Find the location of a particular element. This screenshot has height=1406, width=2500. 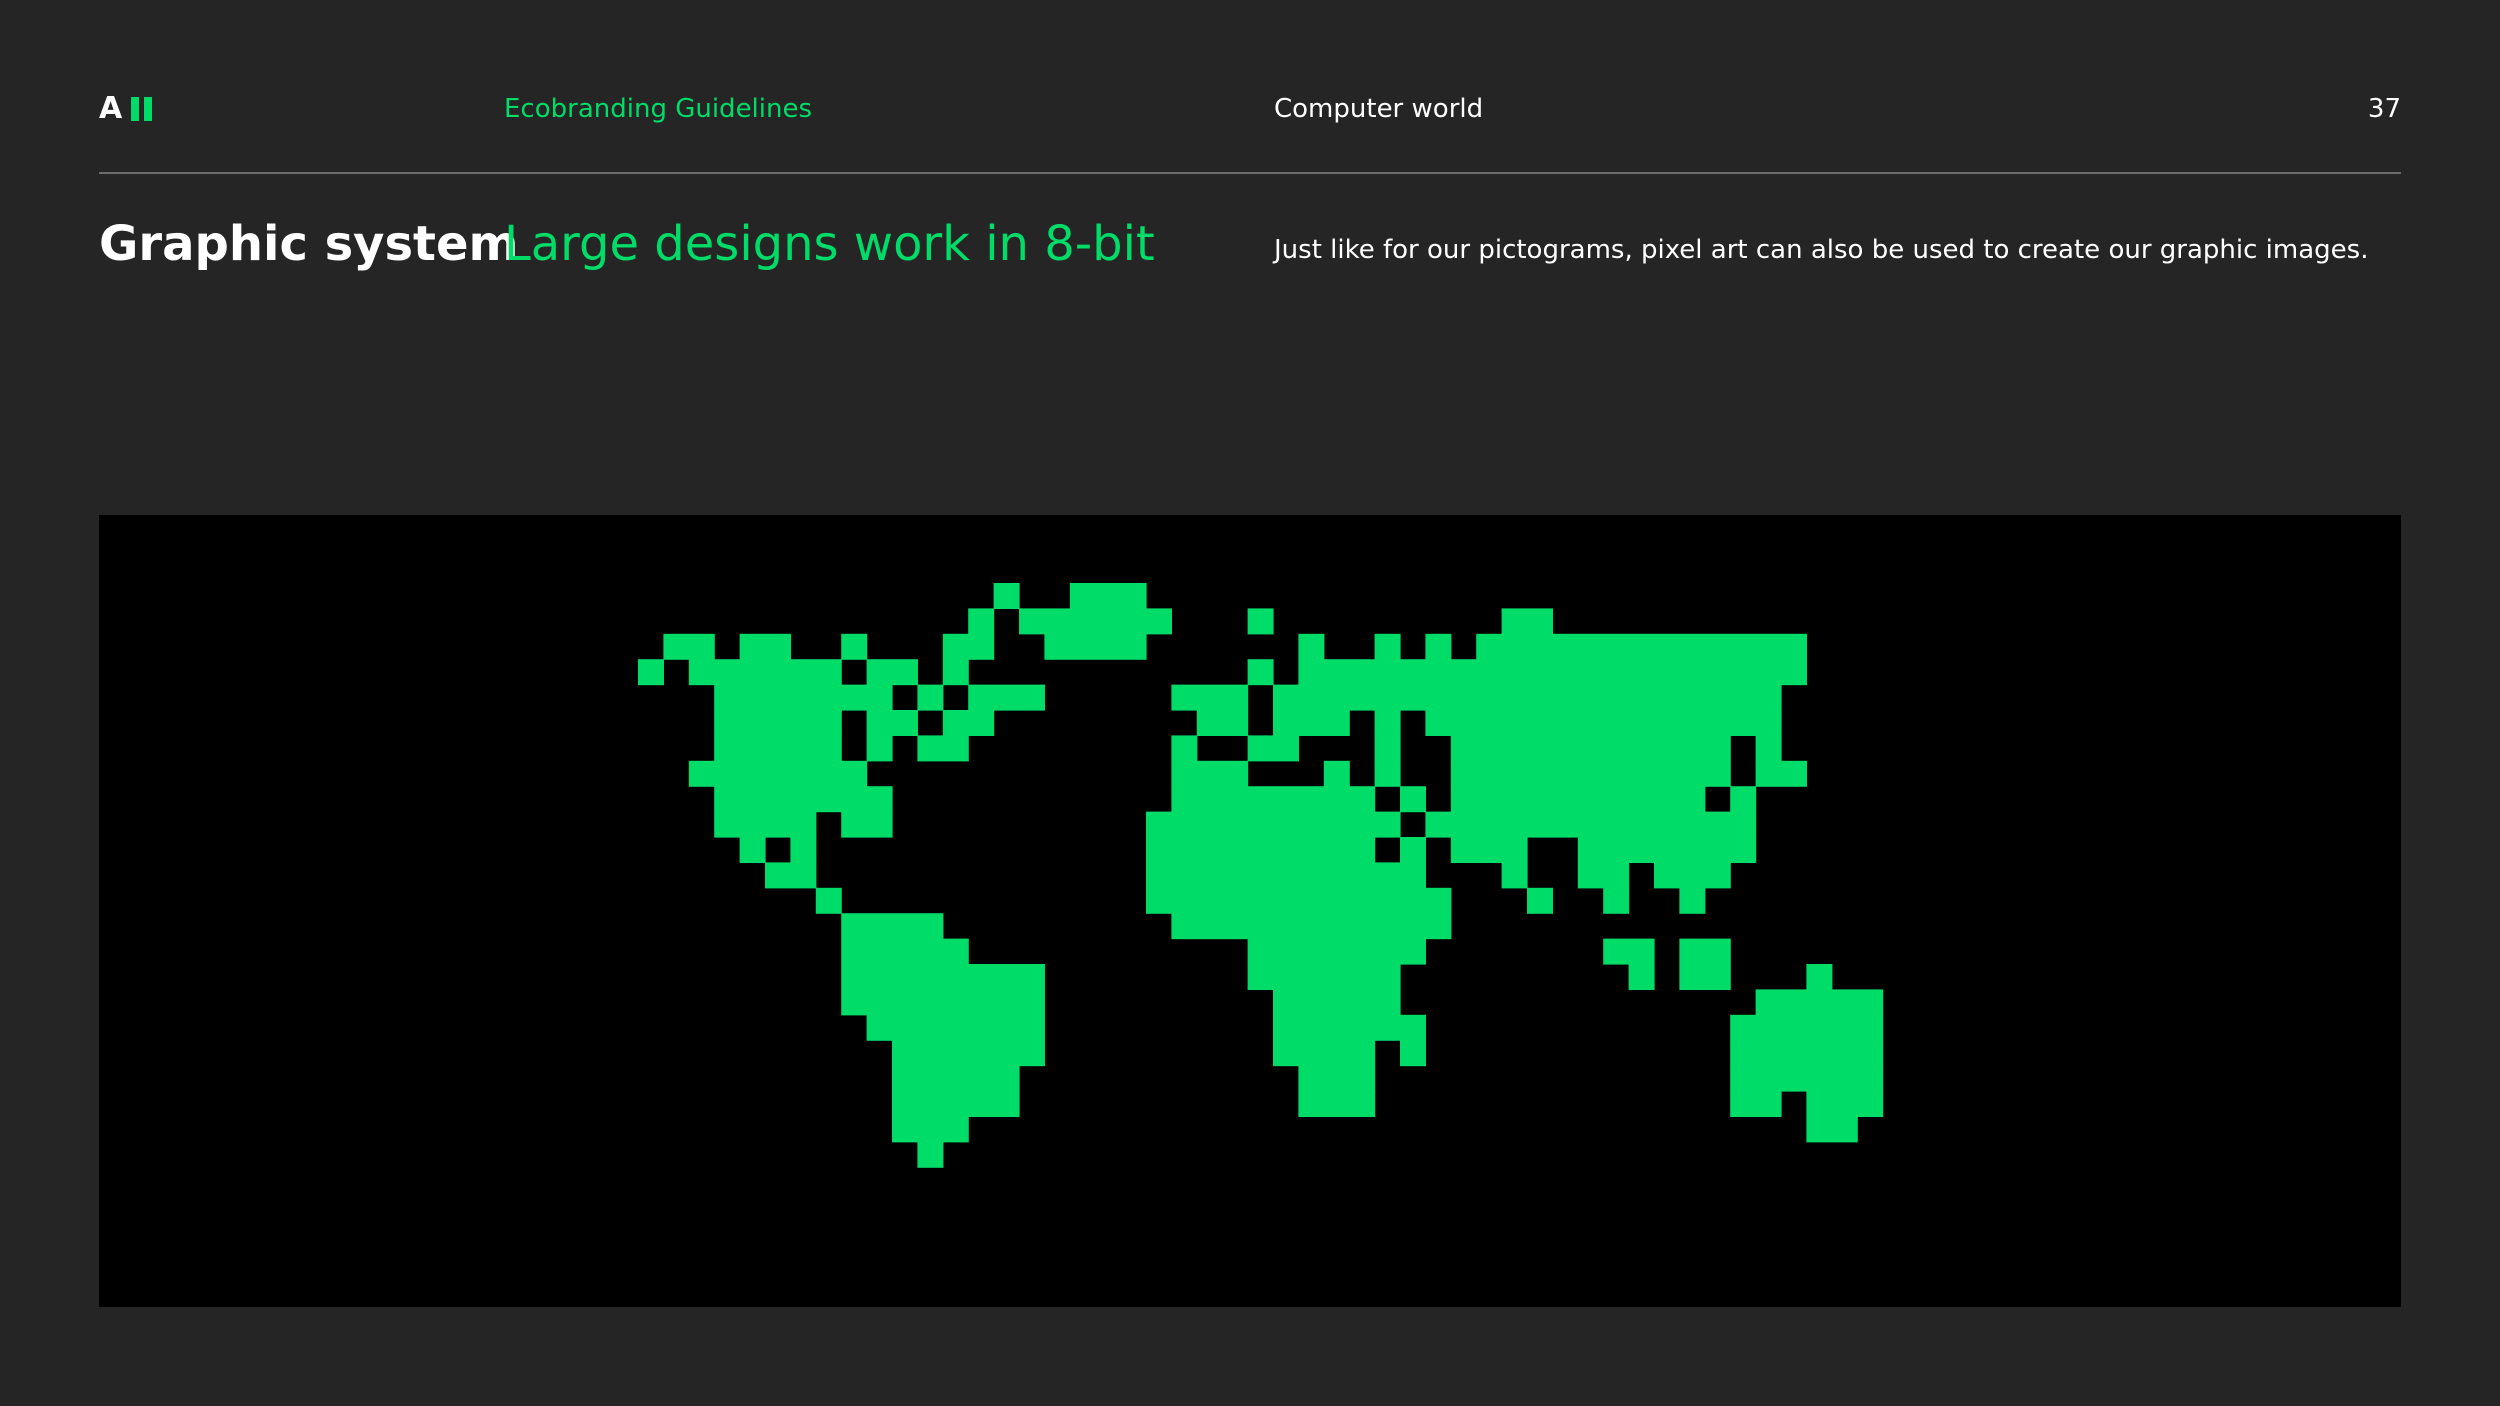

page-number: 37 is located at coordinates (2384, 109).